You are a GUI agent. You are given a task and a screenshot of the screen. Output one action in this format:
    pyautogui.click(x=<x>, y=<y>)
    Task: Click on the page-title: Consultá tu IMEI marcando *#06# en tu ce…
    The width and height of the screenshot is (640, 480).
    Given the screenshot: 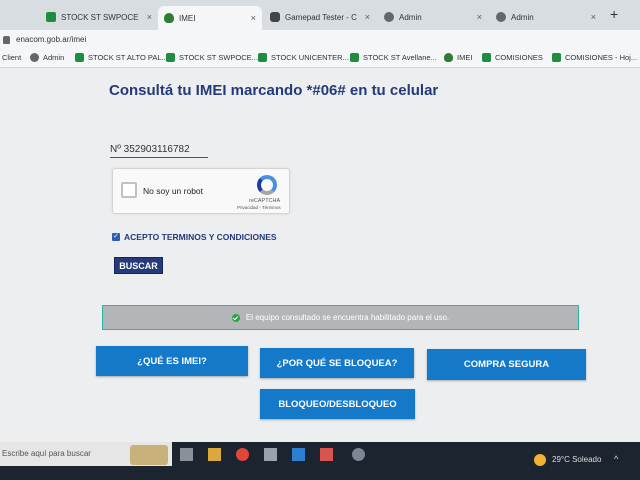 What is the action you would take?
    pyautogui.click(x=274, y=90)
    